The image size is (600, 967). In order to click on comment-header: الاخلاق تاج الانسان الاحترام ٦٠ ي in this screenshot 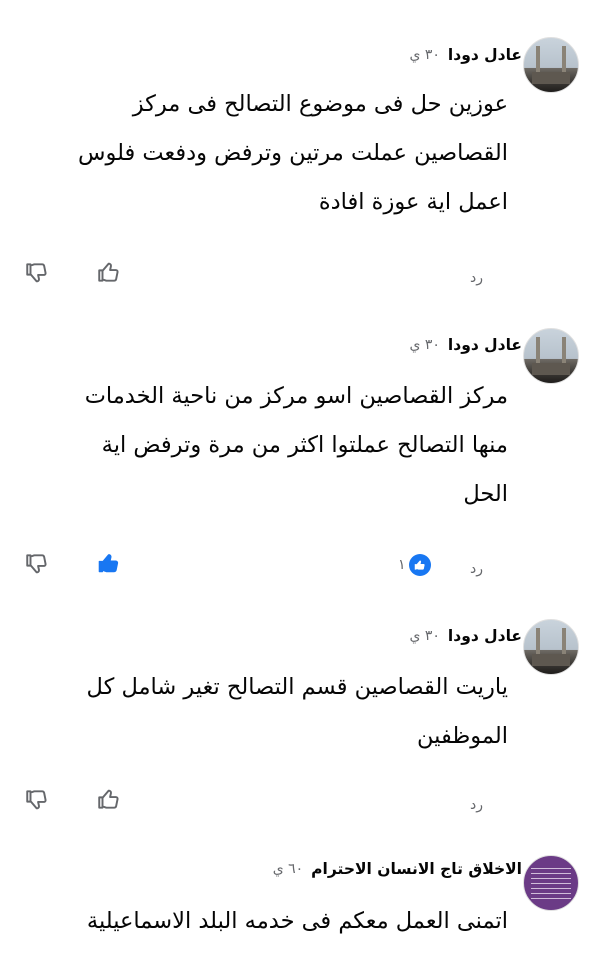, I will do `click(397, 869)`.